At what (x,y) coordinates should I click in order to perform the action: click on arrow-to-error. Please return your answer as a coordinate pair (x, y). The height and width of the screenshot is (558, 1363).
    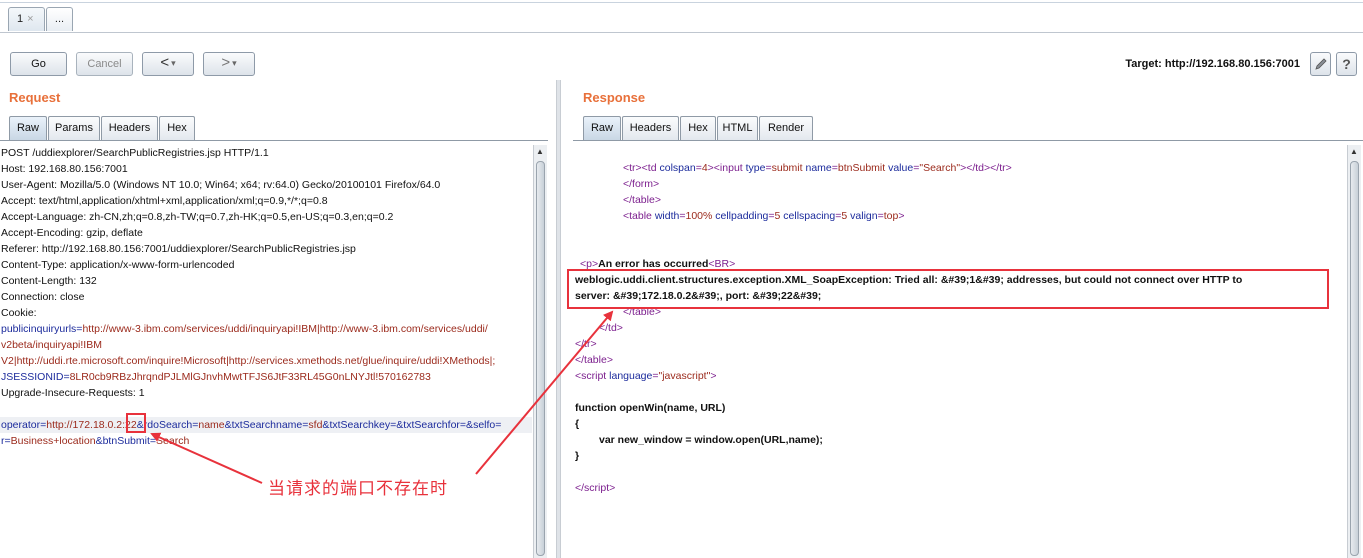
    Looking at the image, I should click on (544, 392).